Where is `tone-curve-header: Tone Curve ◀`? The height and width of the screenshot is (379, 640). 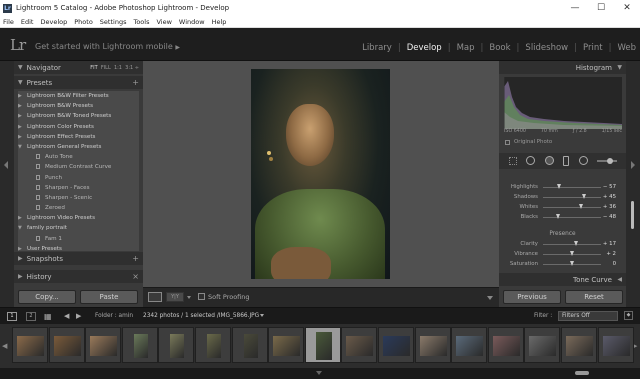 tone-curve-header: Tone Curve ◀ is located at coordinates (562, 279).